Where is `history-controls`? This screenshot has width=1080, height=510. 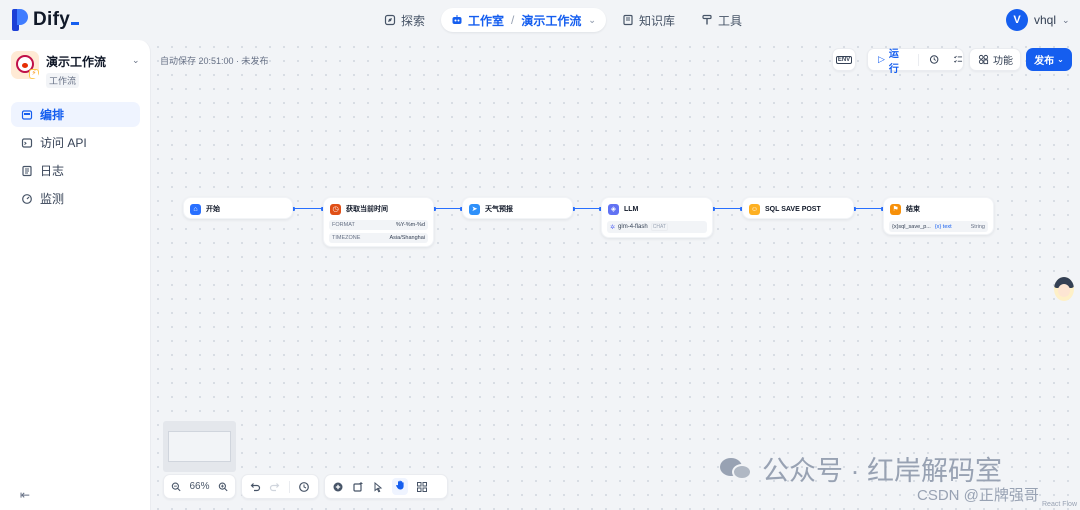 history-controls is located at coordinates (280, 486).